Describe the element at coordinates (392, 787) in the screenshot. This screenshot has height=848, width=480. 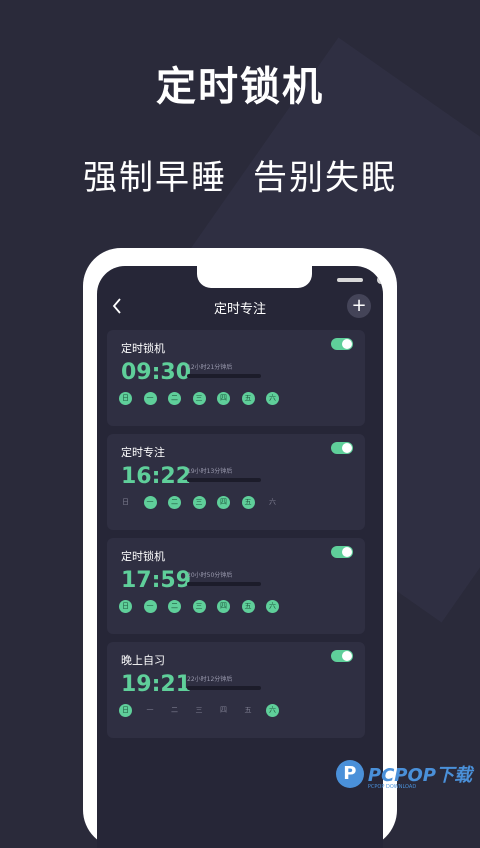
I see `watermark-subtext: PCPOP DOWNLOAD` at that location.